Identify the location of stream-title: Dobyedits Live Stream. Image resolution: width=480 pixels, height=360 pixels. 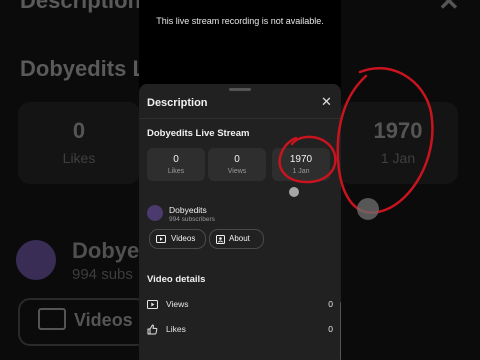
(198, 133).